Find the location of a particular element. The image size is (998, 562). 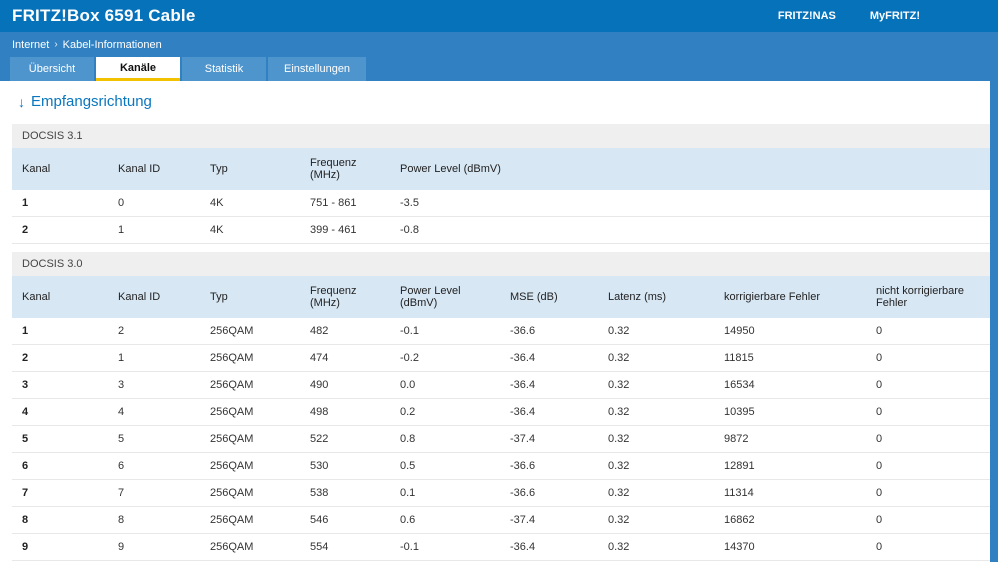

table-row: 9 9 256QAM 554 -0.1 -36.4 0.32 14370 0 is located at coordinates (501, 547).